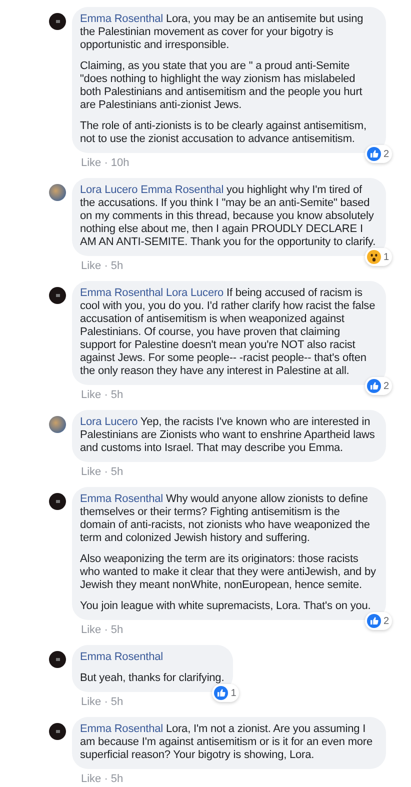 Image resolution: width=411 pixels, height=787 pixels. Describe the element at coordinates (195, 293) in the screenshot. I see `mention-link: Lora Lucero` at that location.